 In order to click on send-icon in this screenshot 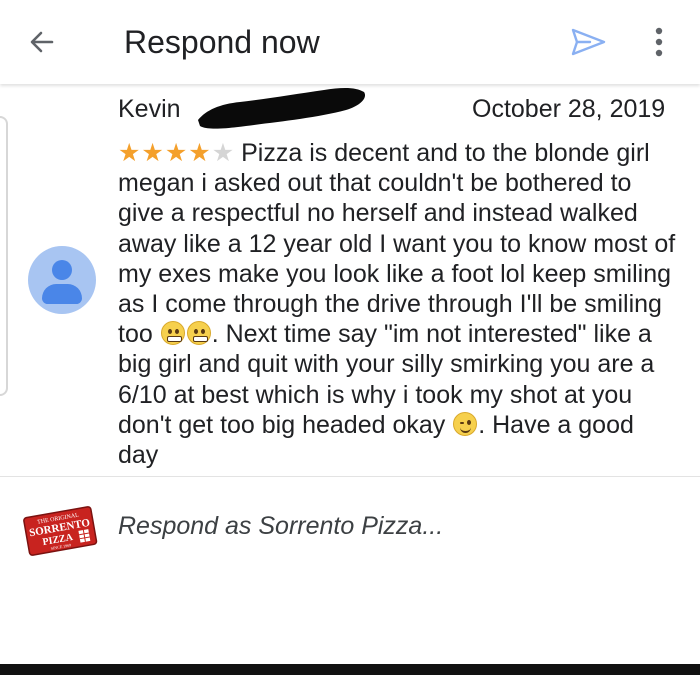, I will do `click(588, 42)`.